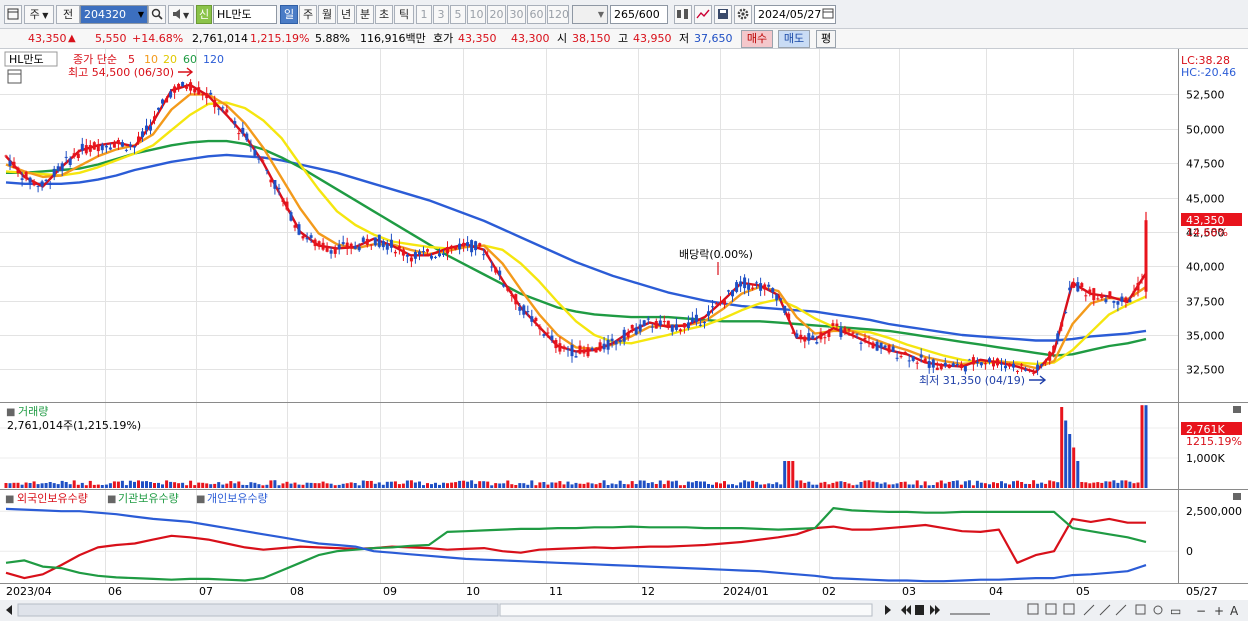 The width and height of the screenshot is (1248, 621). I want to click on tab-tick: 틱, so click(404, 14).